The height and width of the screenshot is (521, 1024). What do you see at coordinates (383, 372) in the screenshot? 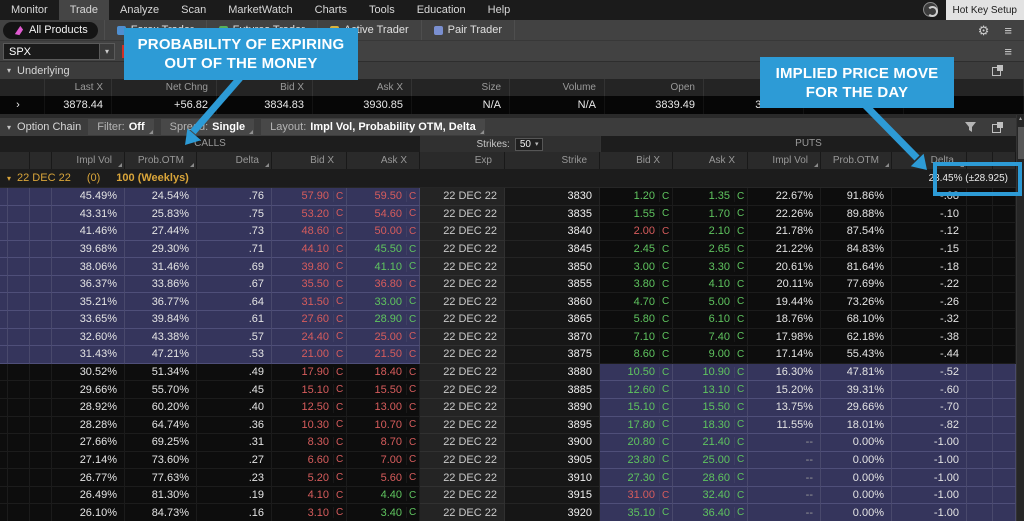
I see `call-ask-cell: 18.40 C` at bounding box center [383, 372].